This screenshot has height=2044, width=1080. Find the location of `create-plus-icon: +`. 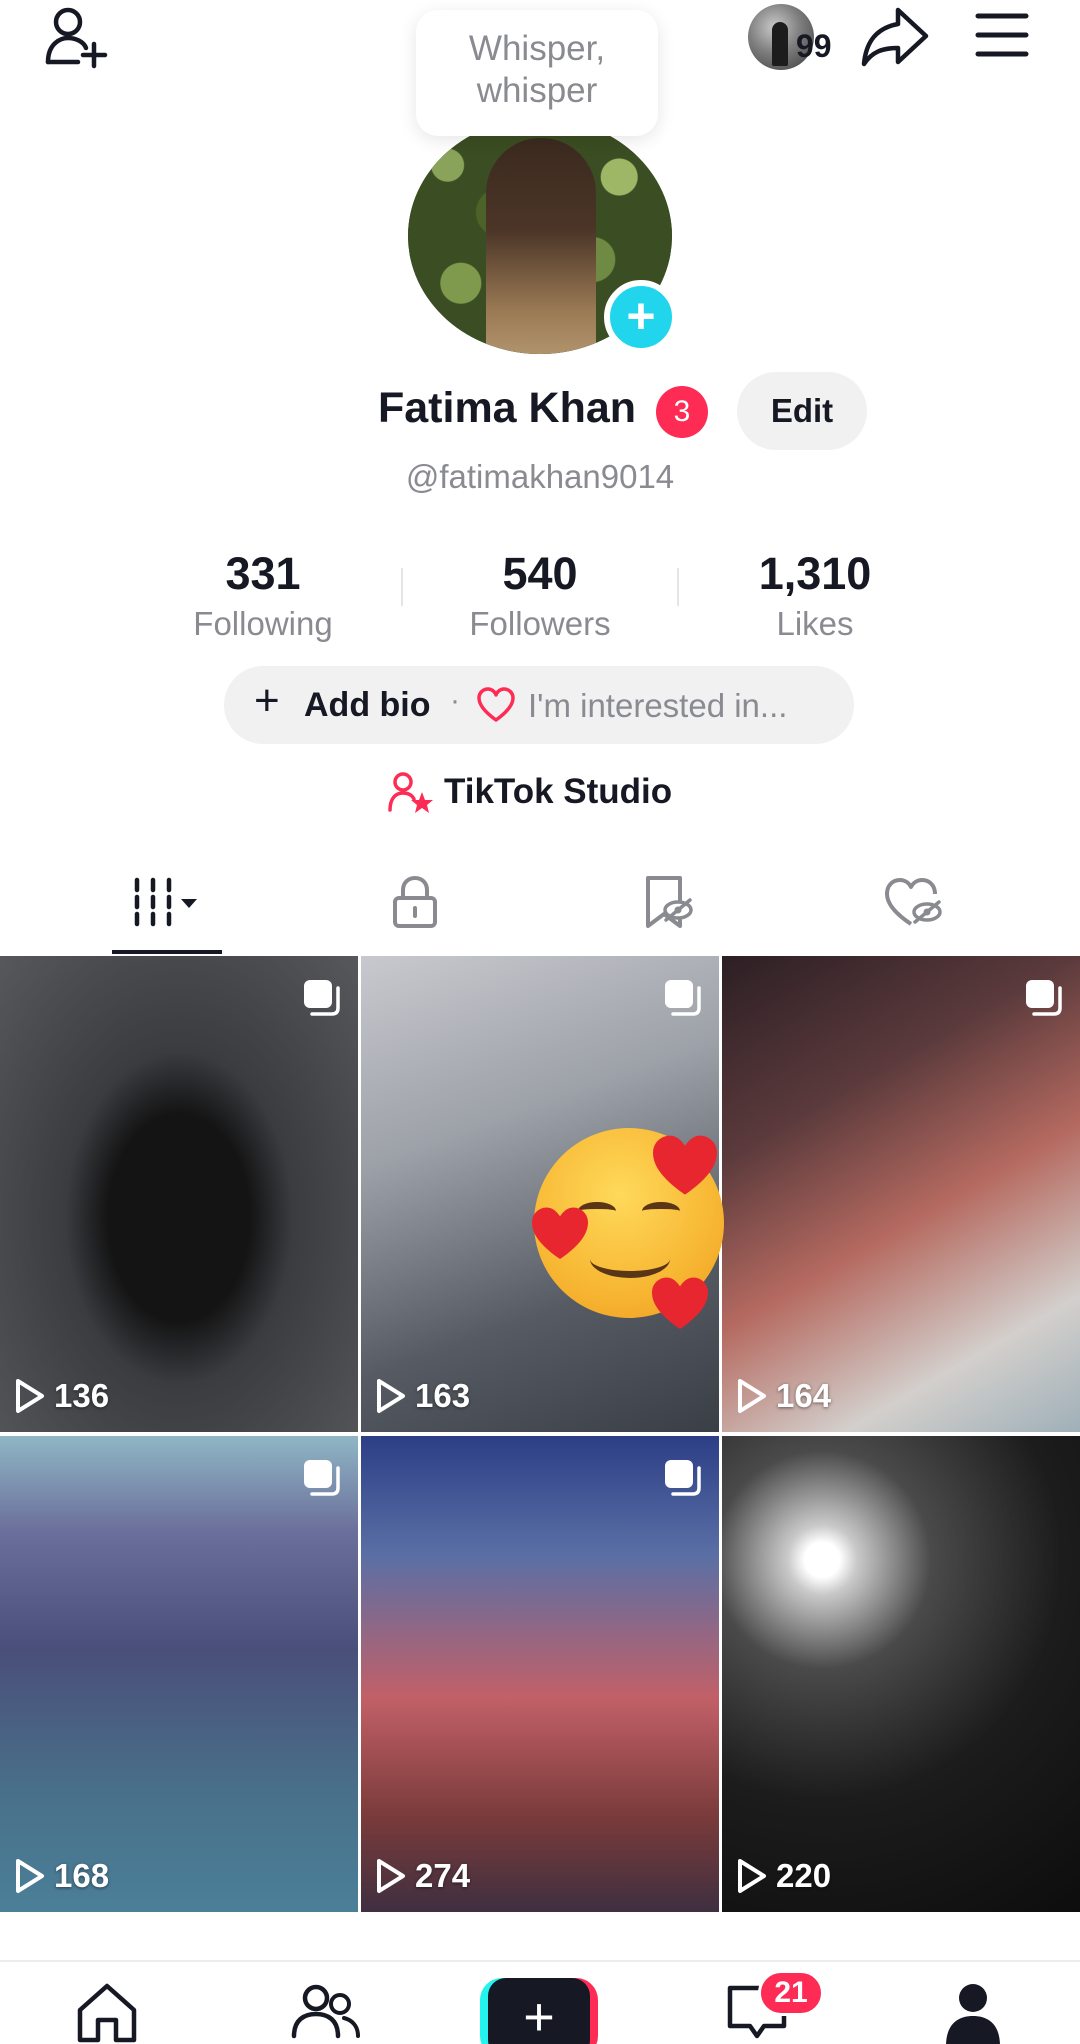

create-plus-icon: + is located at coordinates (539, 2011).